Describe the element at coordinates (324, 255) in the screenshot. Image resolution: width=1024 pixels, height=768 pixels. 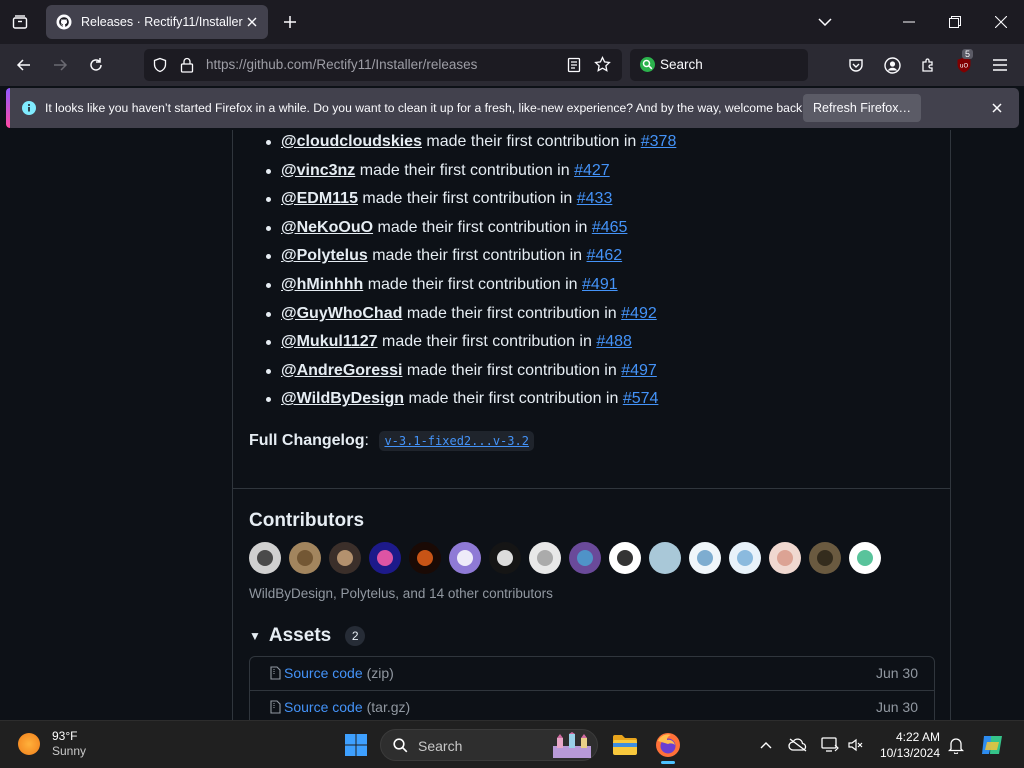
I see `contributor-username-link: @Polytelus` at that location.